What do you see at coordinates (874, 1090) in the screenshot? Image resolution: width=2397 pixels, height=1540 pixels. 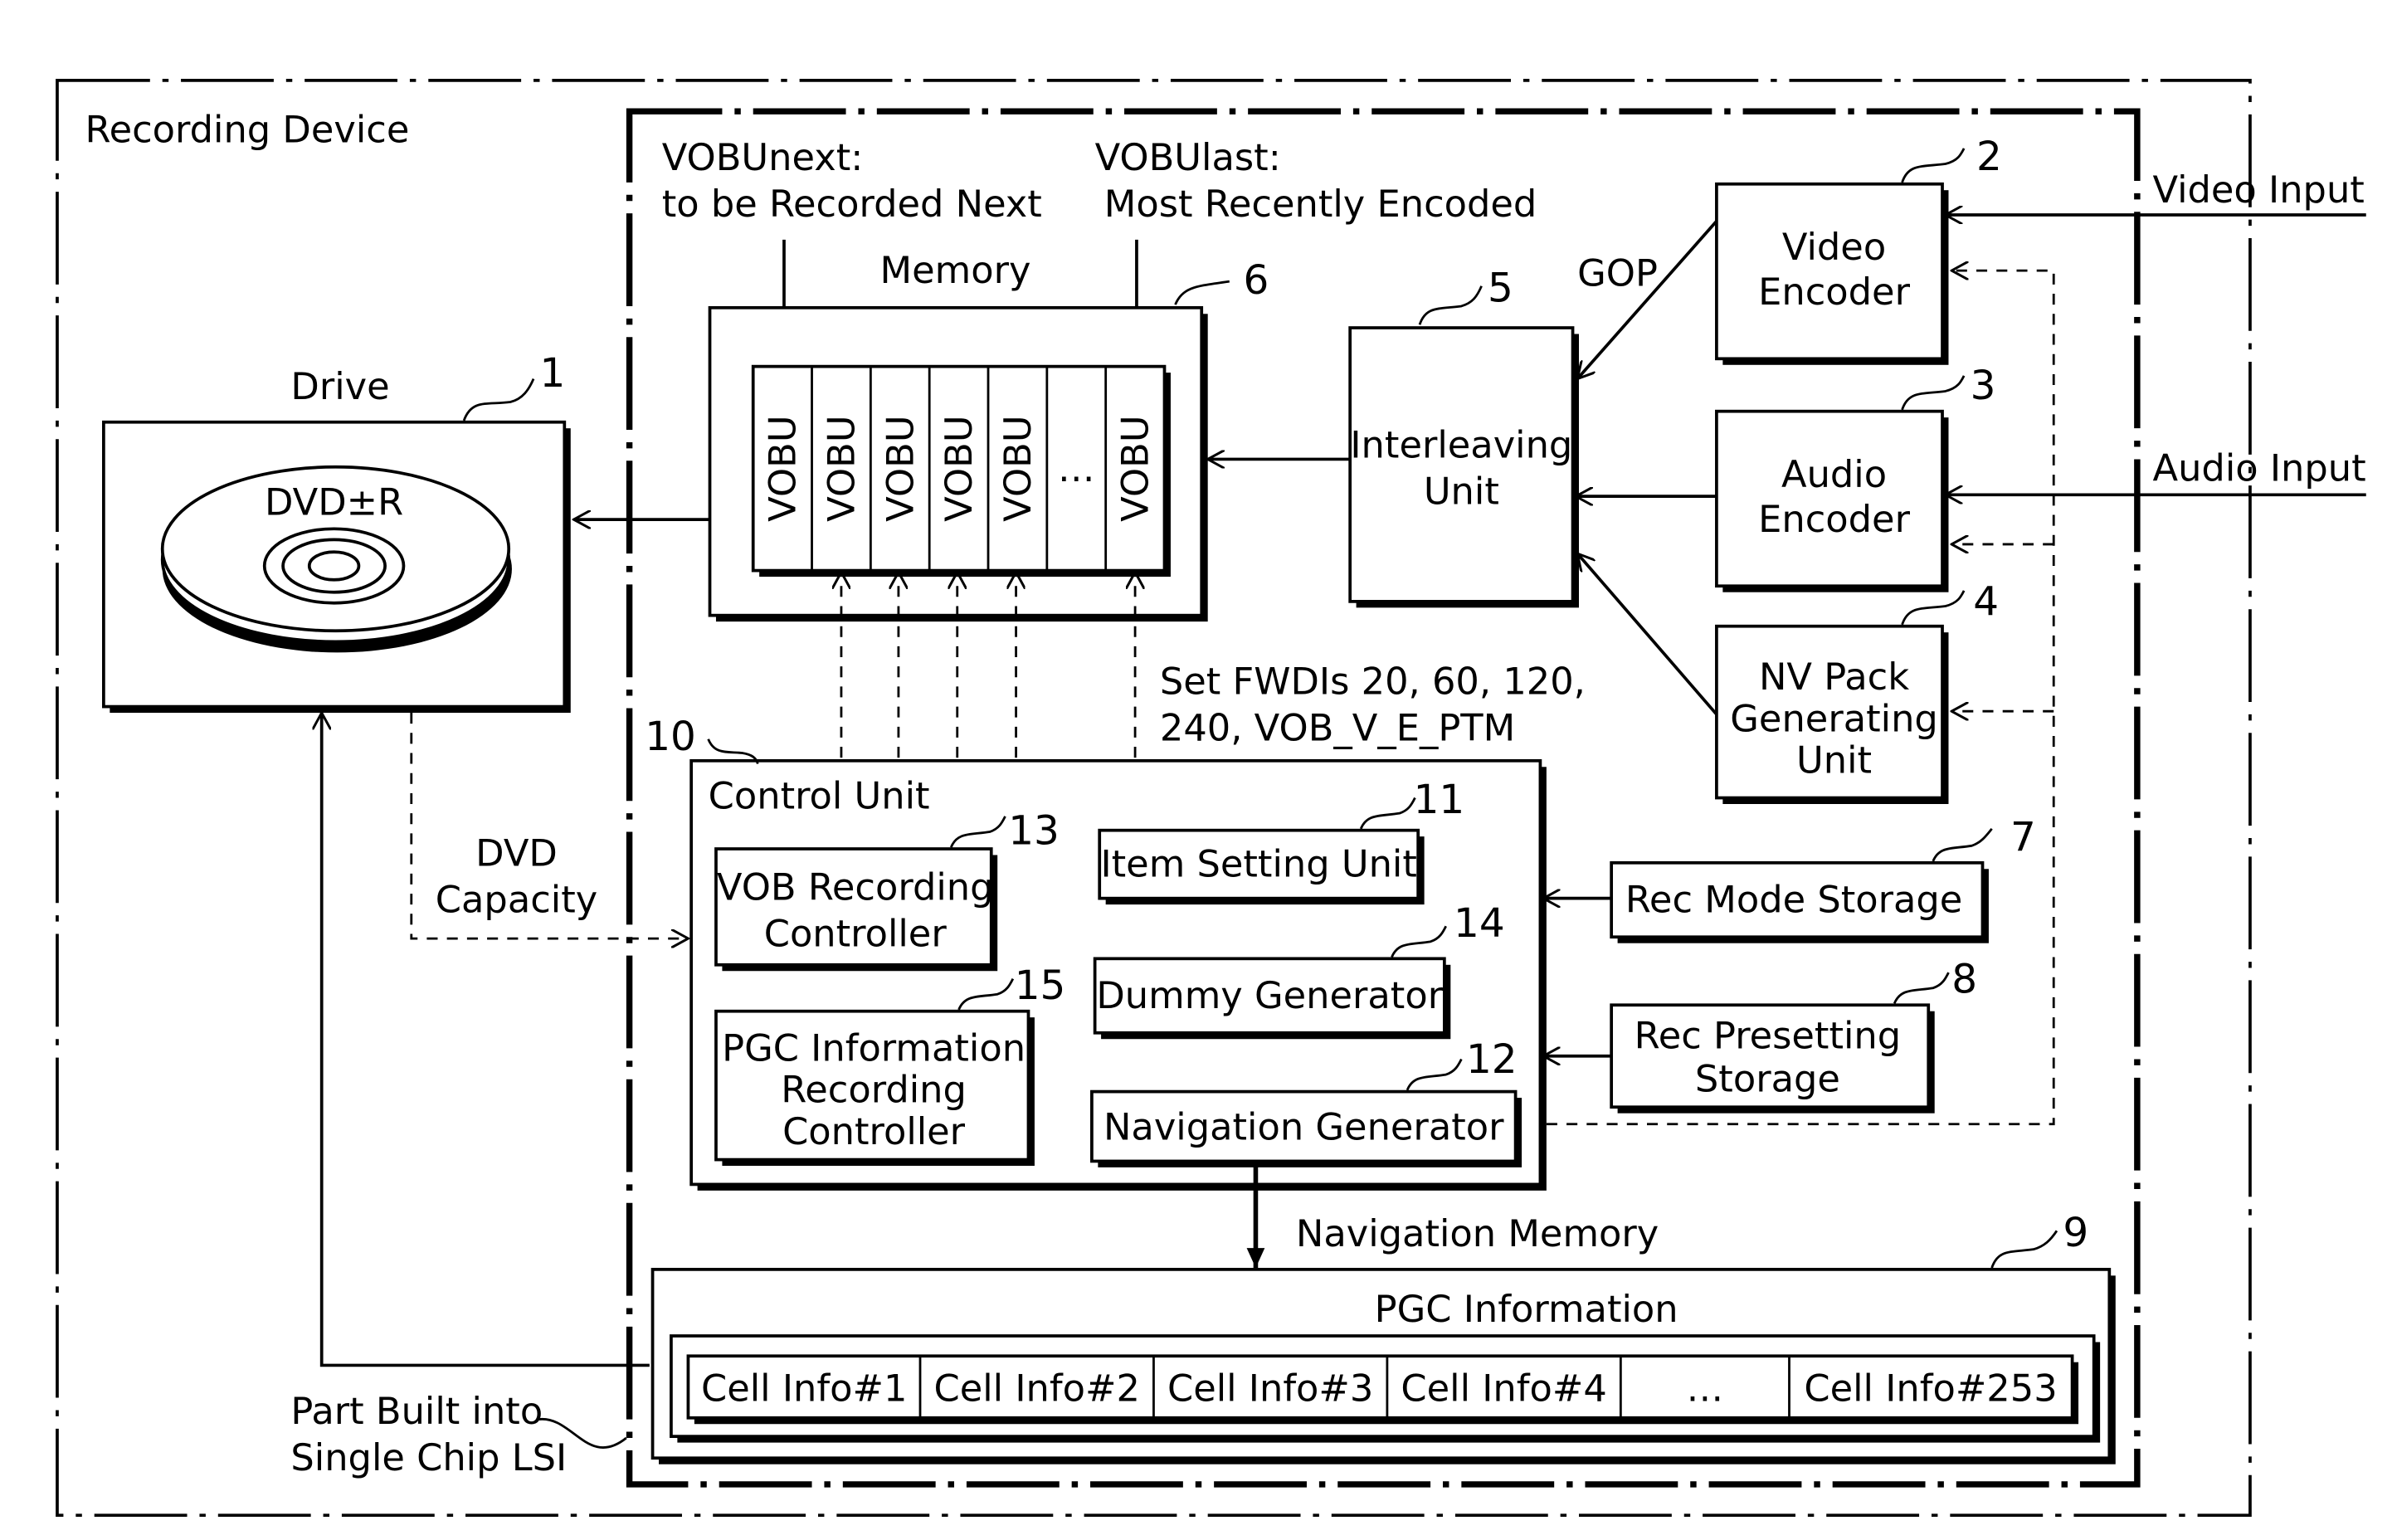 I see `pgc-rec-line2: Recording` at bounding box center [874, 1090].